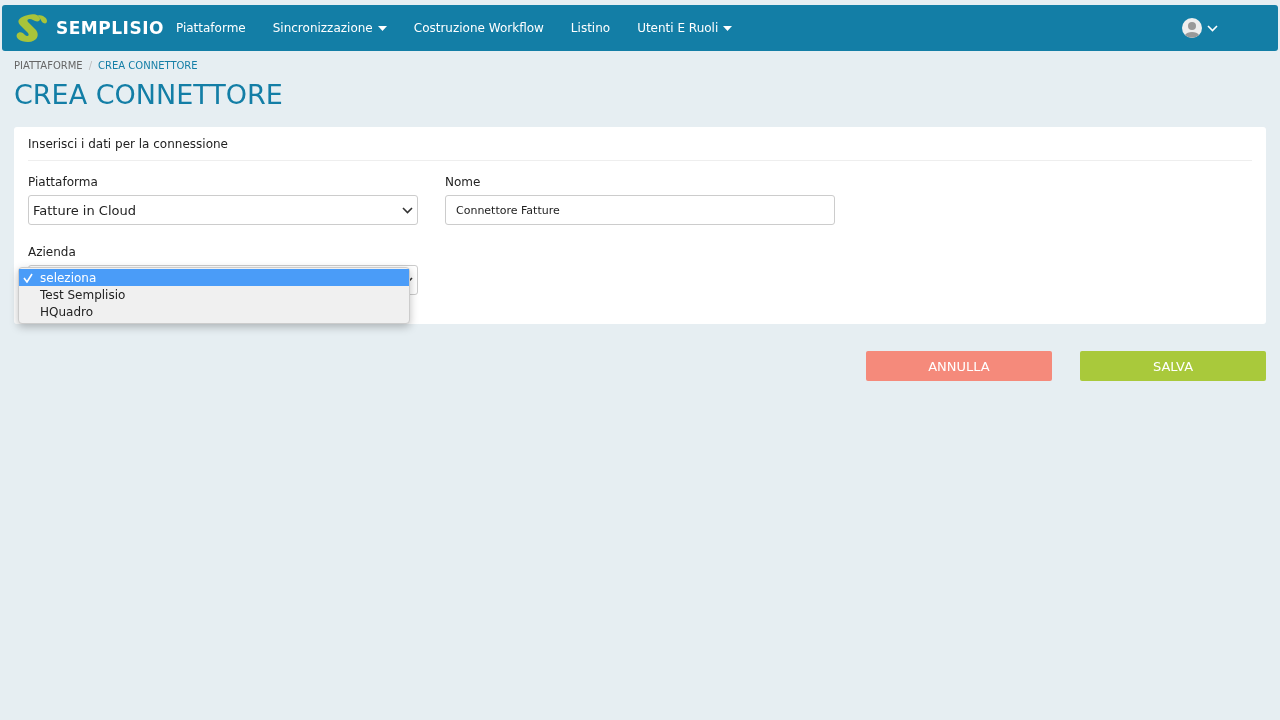 The width and height of the screenshot is (1280, 720). Describe the element at coordinates (32, 28) in the screenshot. I see `logo-icon` at that location.